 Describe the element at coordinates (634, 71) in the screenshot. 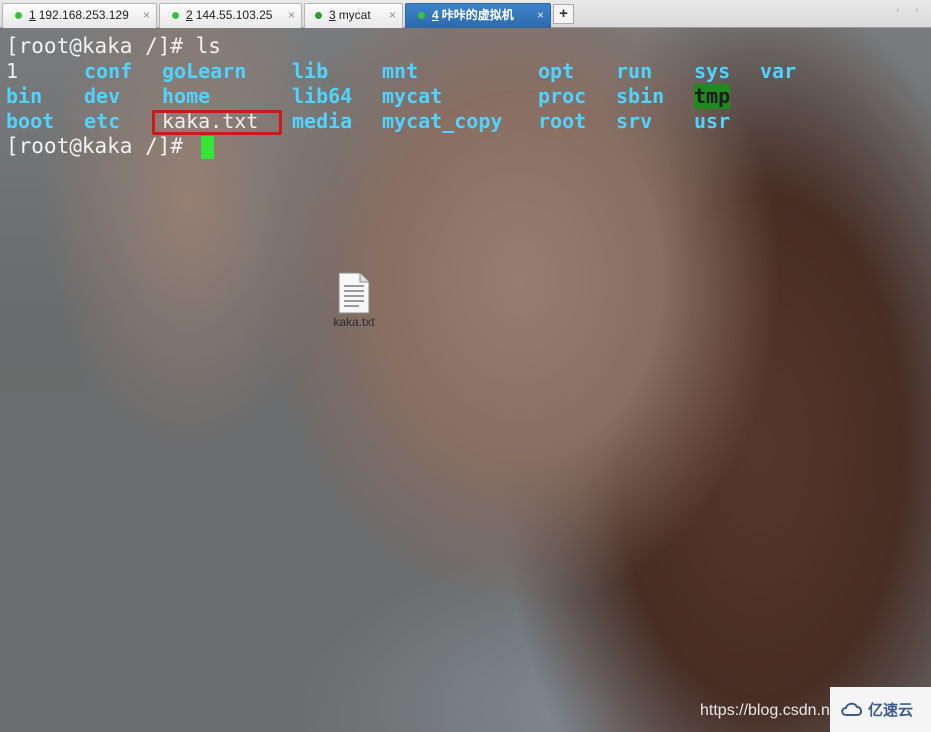

I see `ls-entry: run` at that location.